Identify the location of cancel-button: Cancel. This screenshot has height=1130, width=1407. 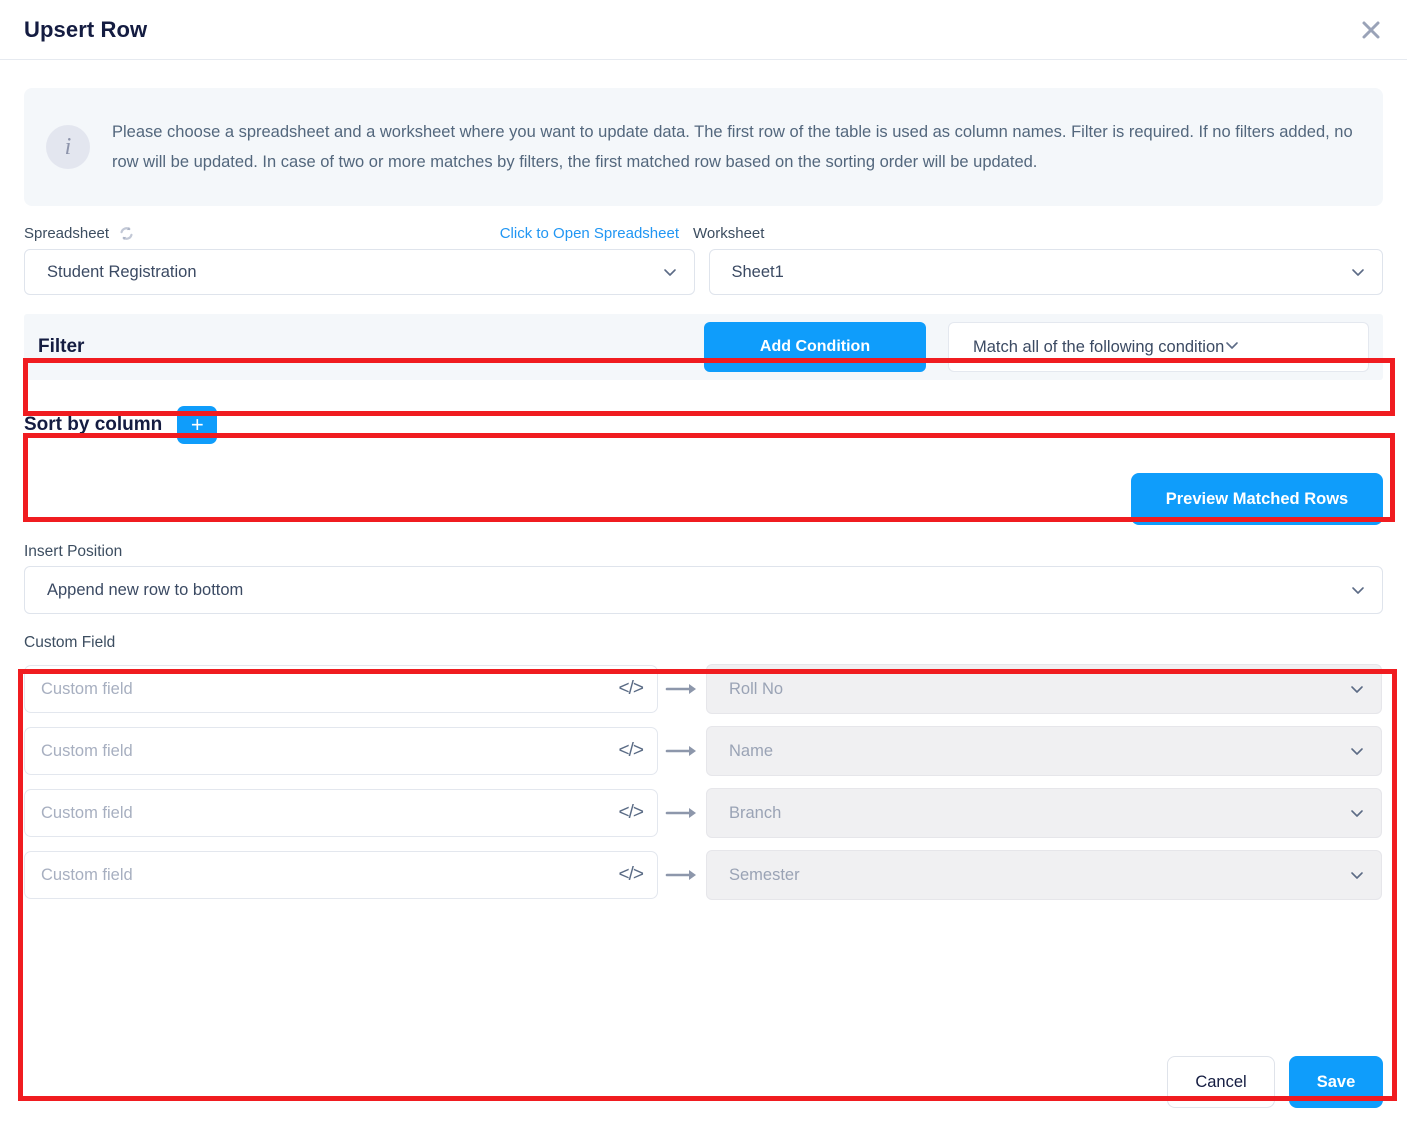
(1221, 1082).